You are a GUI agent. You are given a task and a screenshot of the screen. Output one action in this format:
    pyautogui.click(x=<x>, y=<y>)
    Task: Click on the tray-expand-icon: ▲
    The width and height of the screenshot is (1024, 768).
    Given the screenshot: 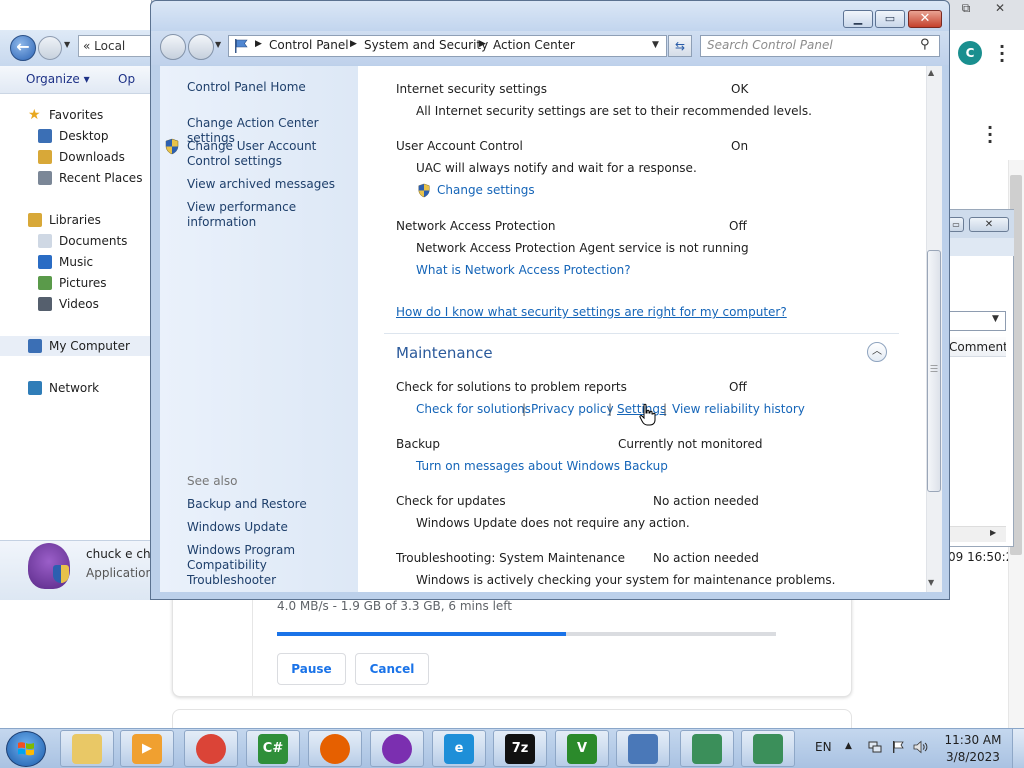 What is the action you would take?
    pyautogui.click(x=848, y=746)
    